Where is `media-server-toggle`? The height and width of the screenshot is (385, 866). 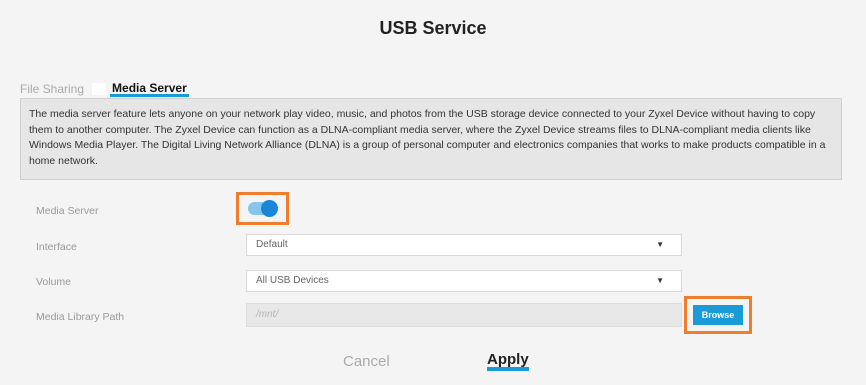
media-server-toggle is located at coordinates (263, 208).